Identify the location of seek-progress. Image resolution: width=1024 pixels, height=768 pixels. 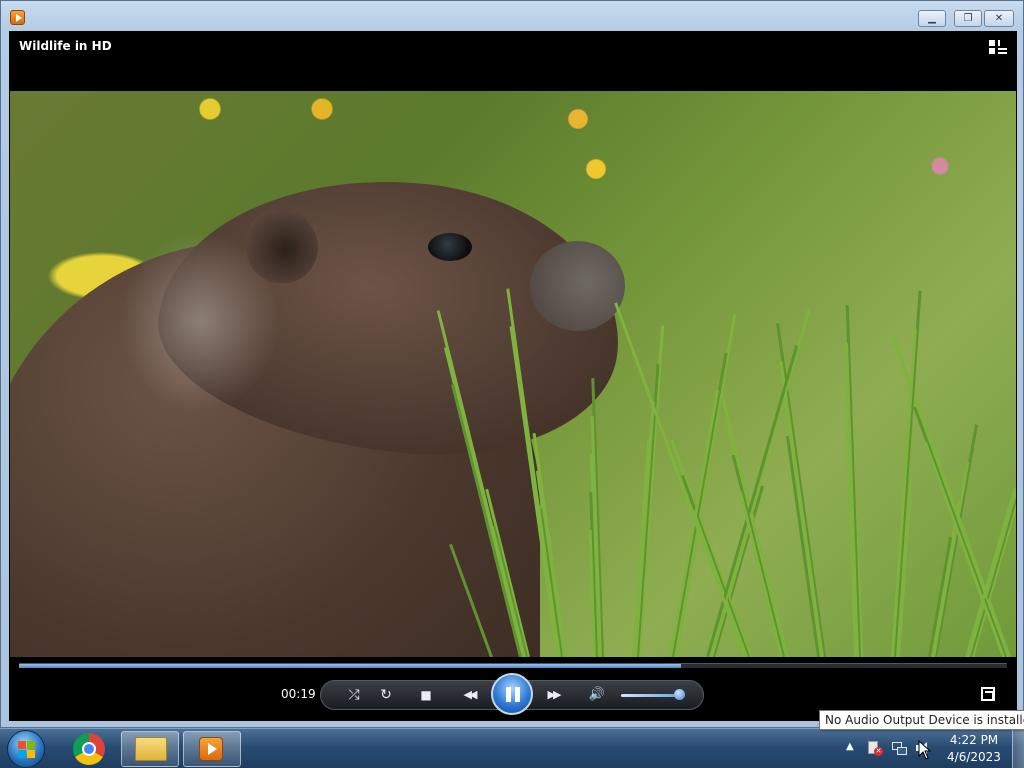
(350, 666).